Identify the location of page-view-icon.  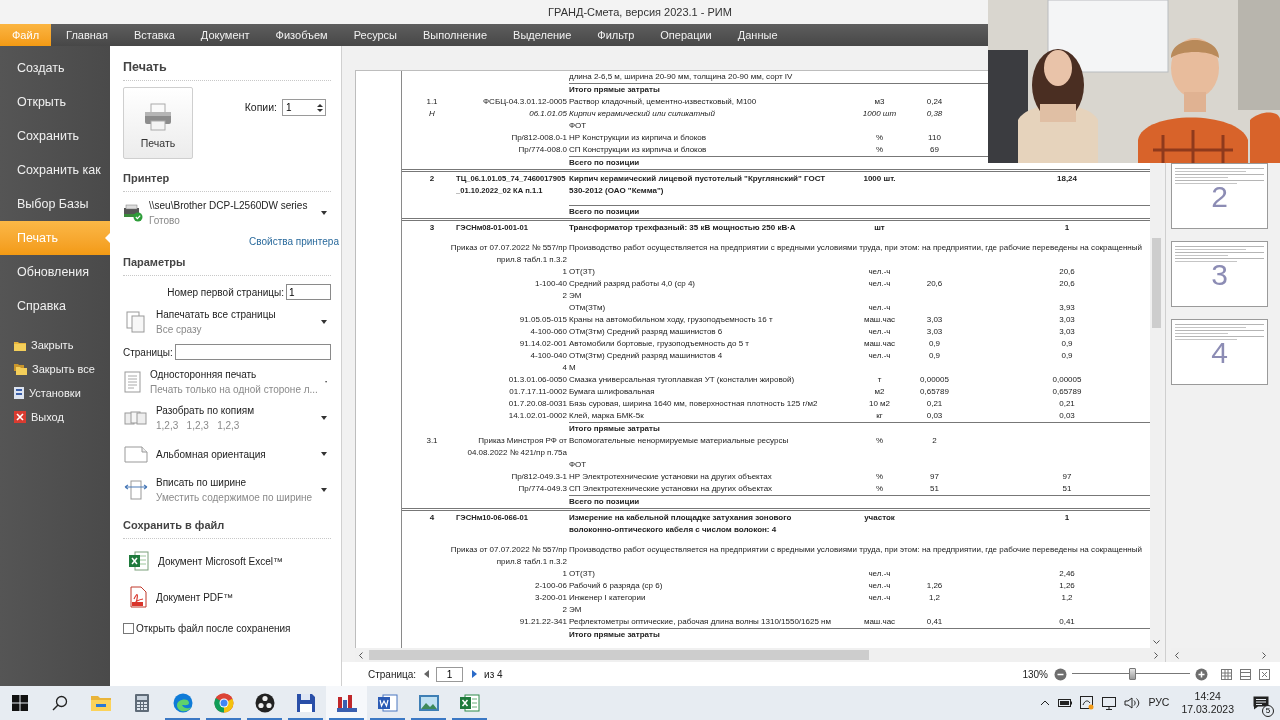
(1245, 674).